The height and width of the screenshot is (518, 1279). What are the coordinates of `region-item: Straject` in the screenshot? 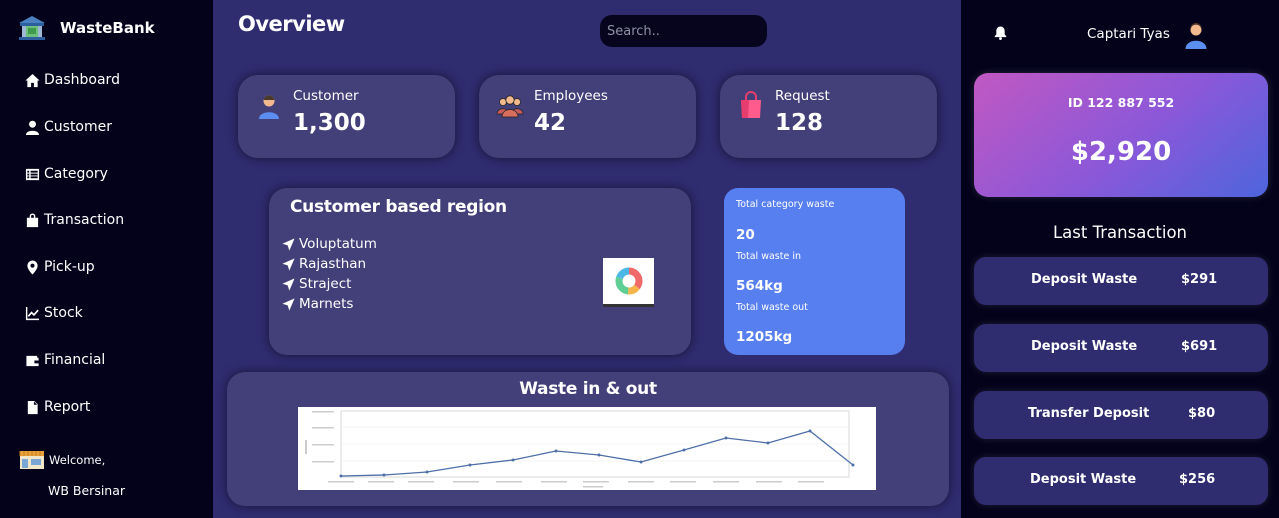 It's located at (329, 284).